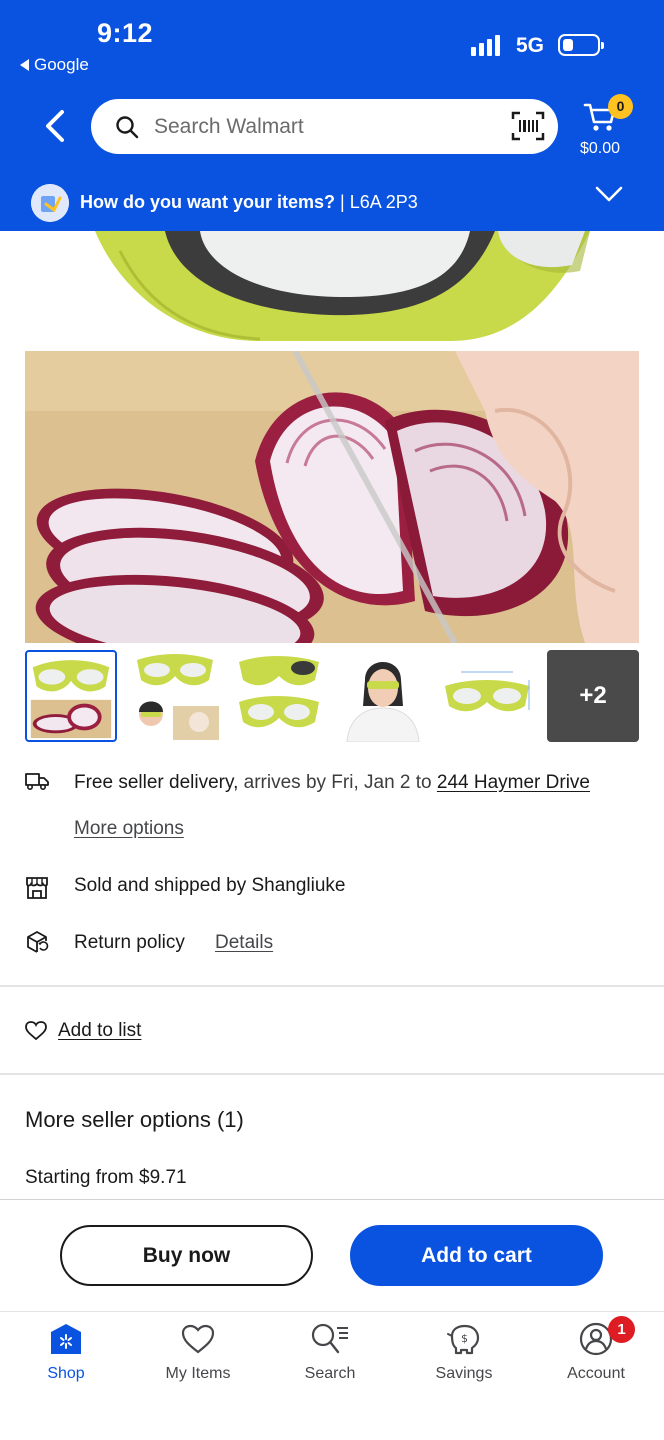 The image size is (664, 1440). Describe the element at coordinates (600, 148) in the screenshot. I see `cart-total: $0.00` at that location.